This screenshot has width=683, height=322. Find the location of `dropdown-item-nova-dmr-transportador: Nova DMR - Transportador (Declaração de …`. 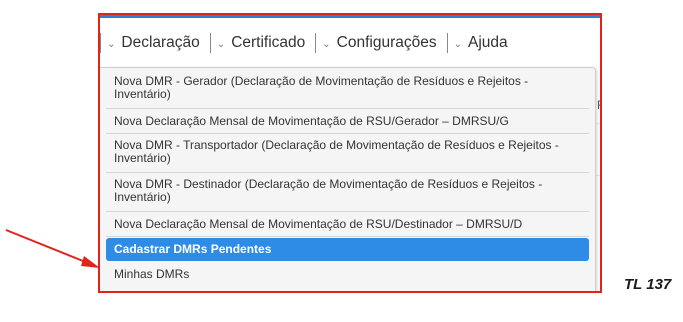

dropdown-item-nova-dmr-transportador: Nova DMR - Transportador (Declaração de … is located at coordinates (347, 153).